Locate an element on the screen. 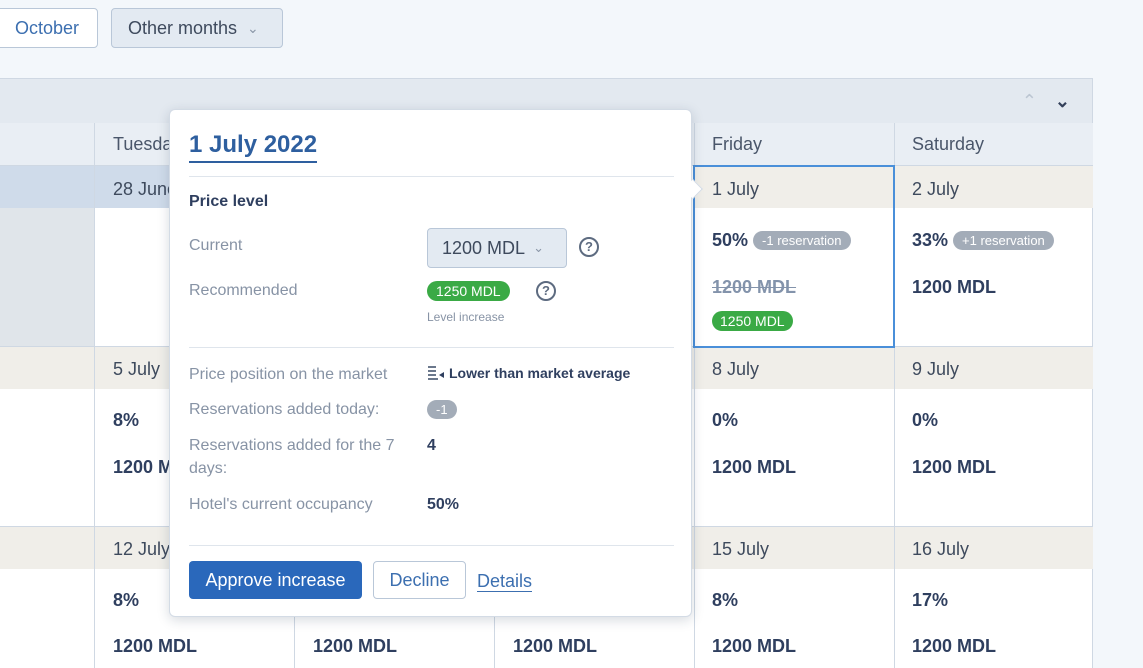 This screenshot has height=668, width=1143. cell-occupancy: 17% is located at coordinates (930, 600).